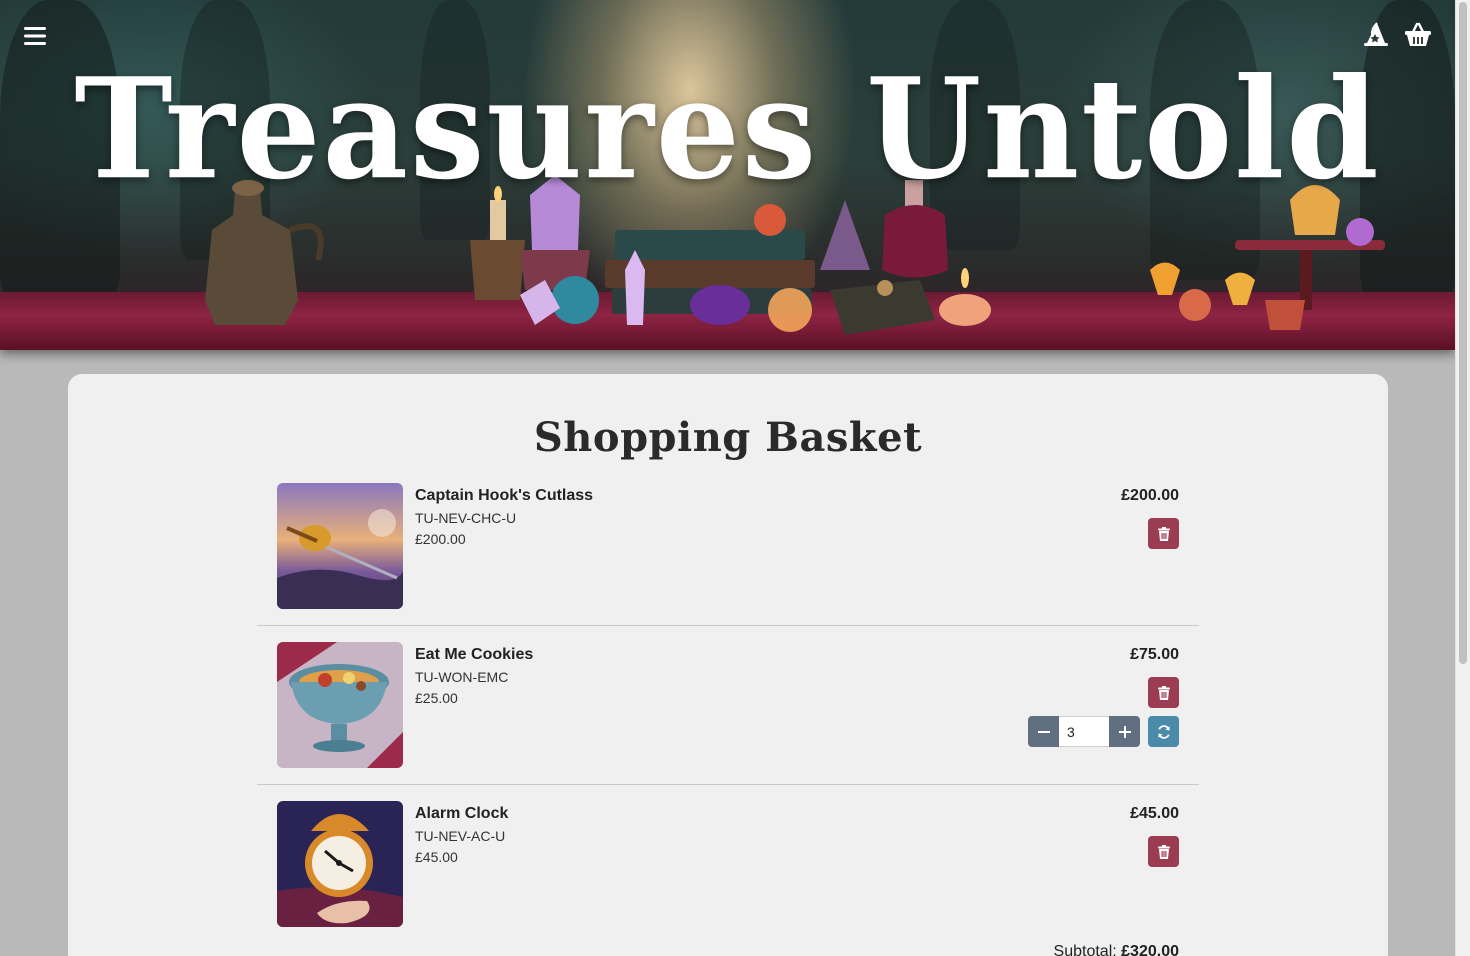  I want to click on basket-item: Alarm Clock TU-NEV-AC-U £45.00 £45.00, so click(728, 866).